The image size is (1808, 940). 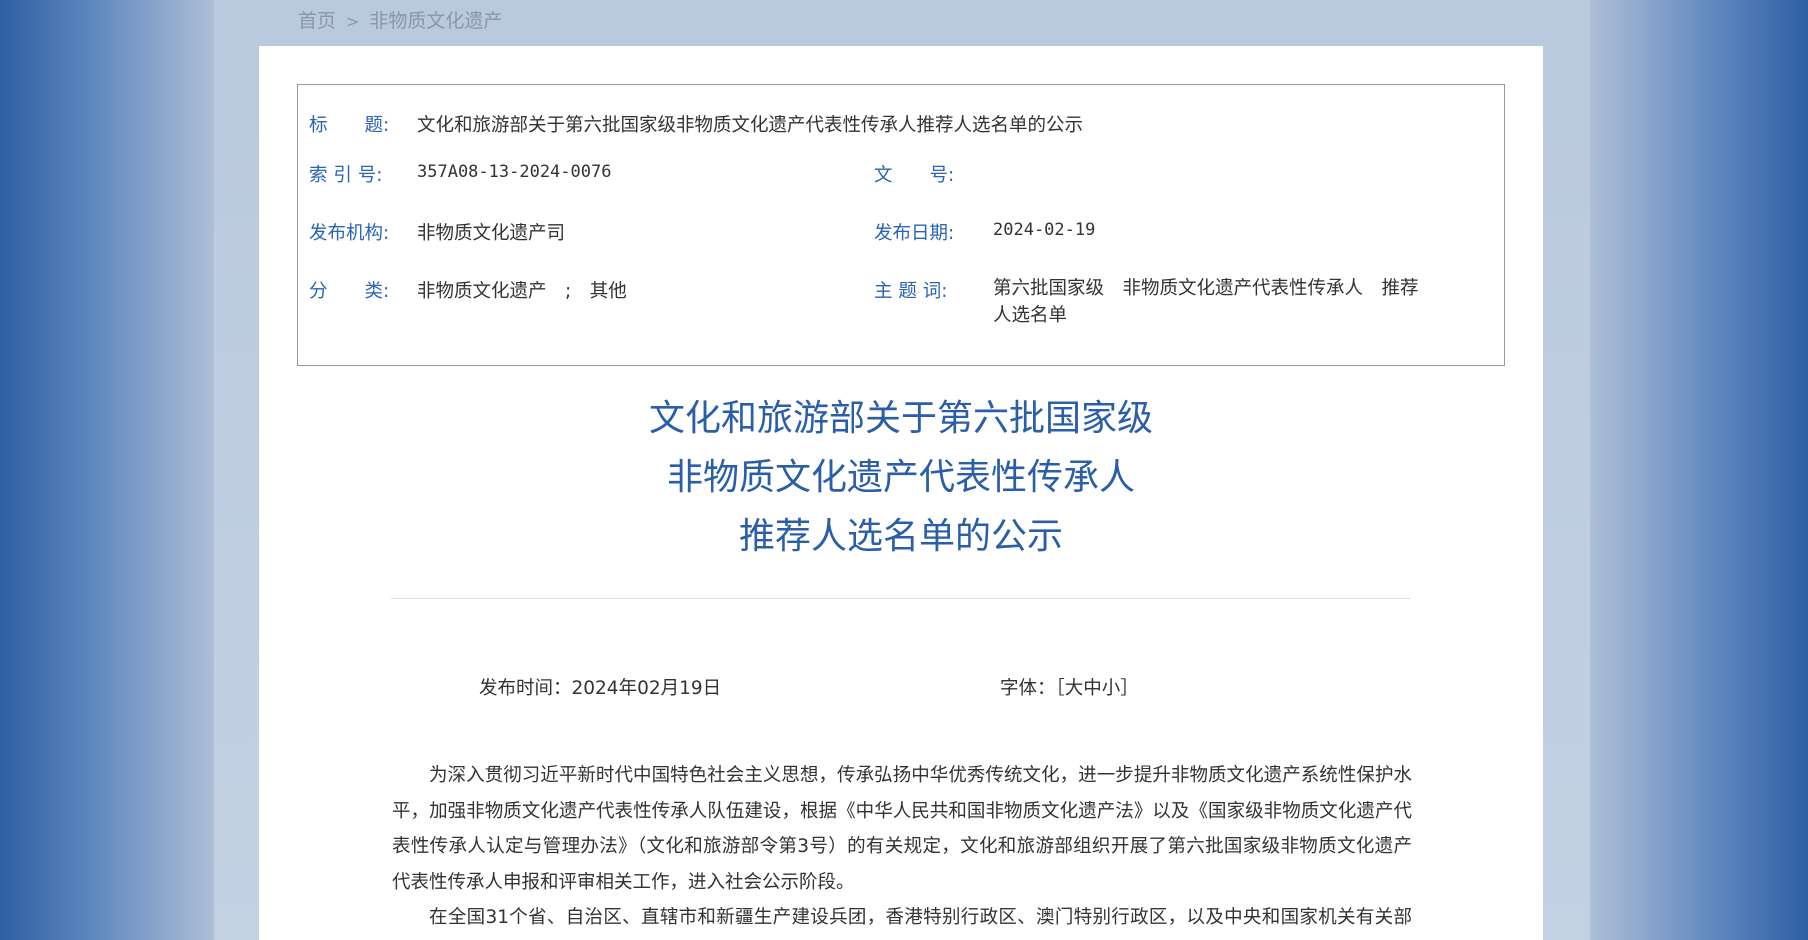 What do you see at coordinates (914, 175) in the screenshot?
I see `meta-doc-no-label: 文 号:` at bounding box center [914, 175].